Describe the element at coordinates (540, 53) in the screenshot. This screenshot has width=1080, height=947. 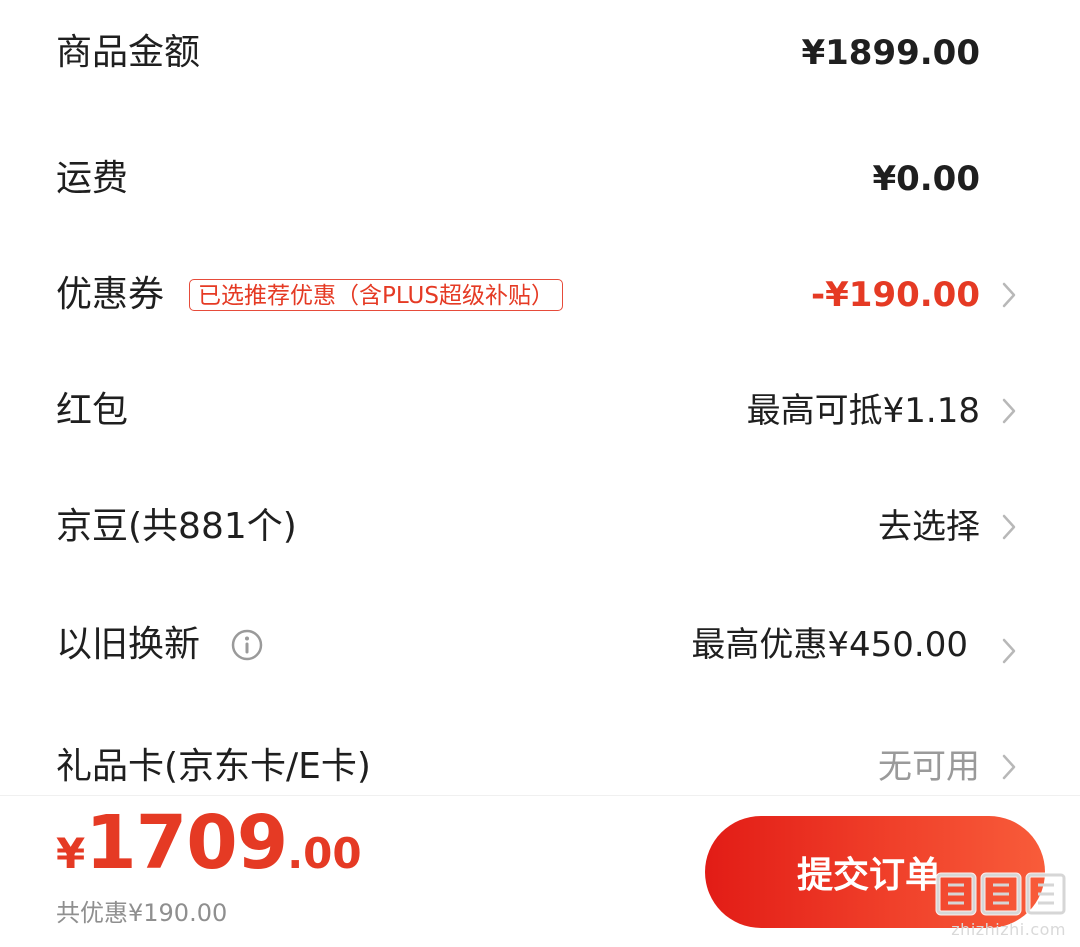
I see `goods-amount-row: 商品金额 ¥1899.00` at that location.